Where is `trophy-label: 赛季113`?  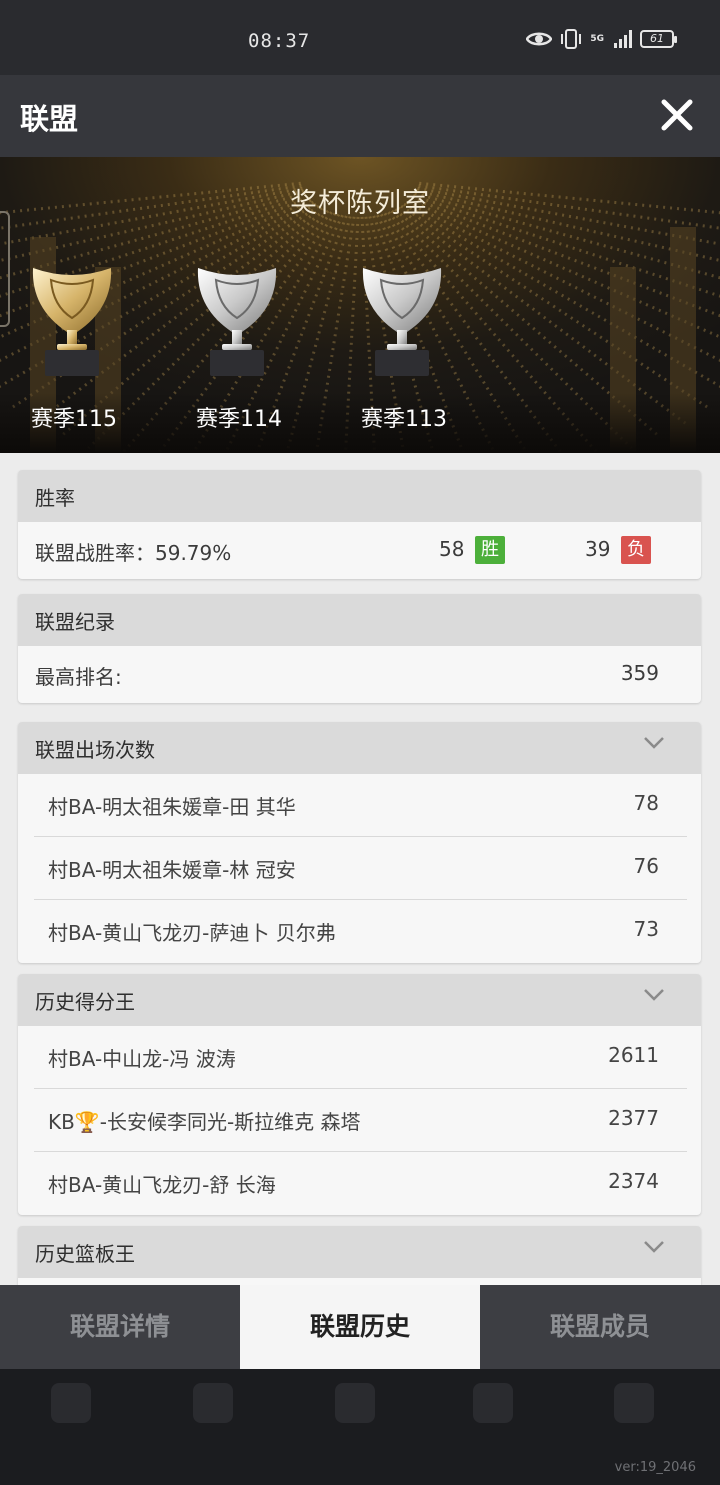
trophy-label: 赛季113 is located at coordinates (404, 419).